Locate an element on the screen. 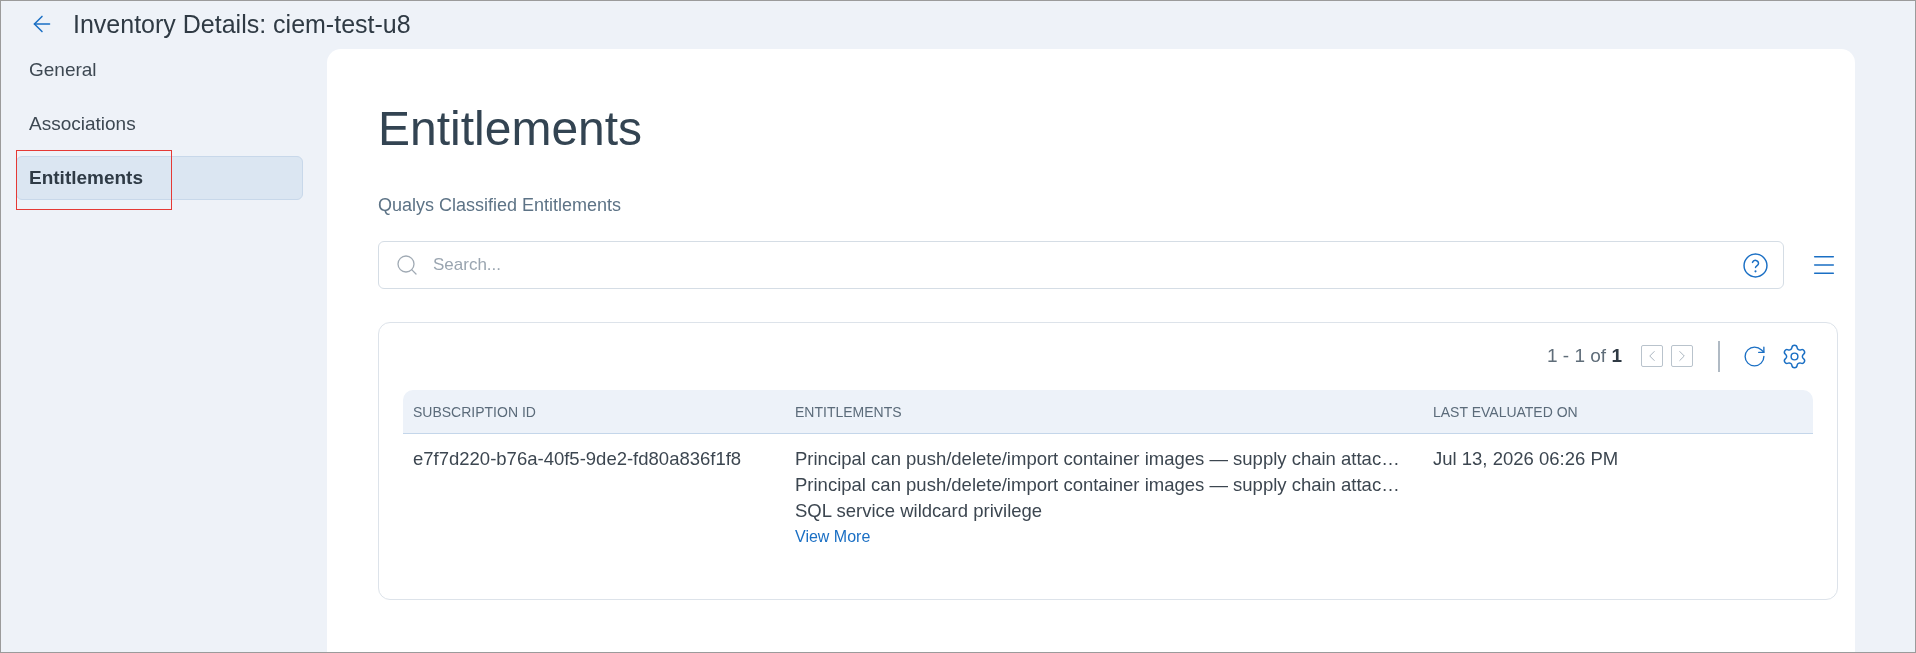 The image size is (1916, 653). entitlement-text: SQL service wildcard privilege is located at coordinates (919, 511).